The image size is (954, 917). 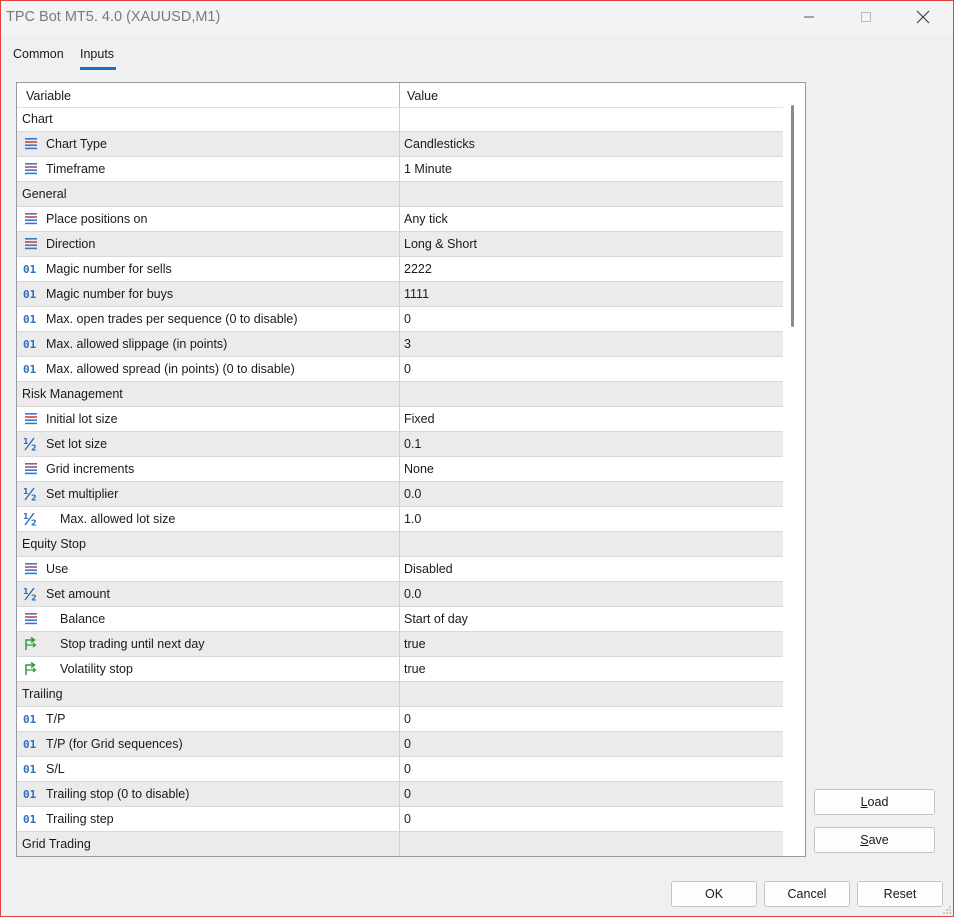 I want to click on variable-label: Chart, so click(x=37, y=119).